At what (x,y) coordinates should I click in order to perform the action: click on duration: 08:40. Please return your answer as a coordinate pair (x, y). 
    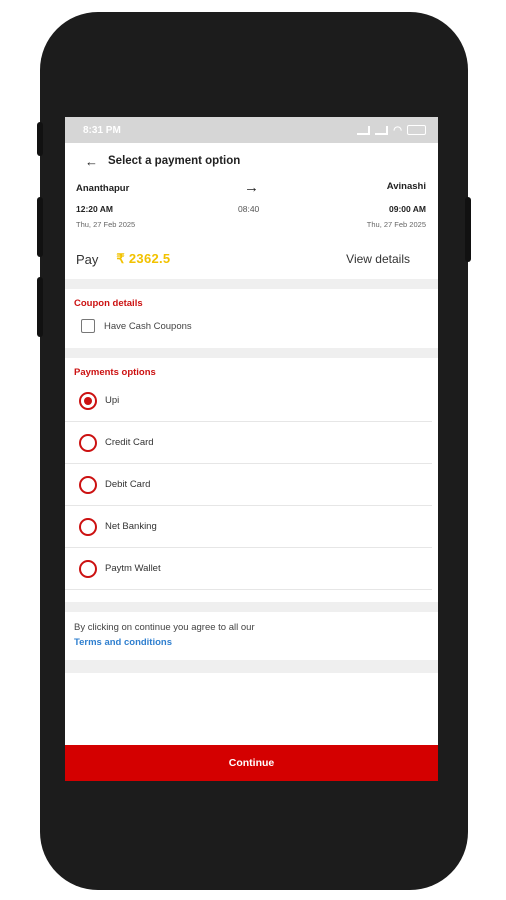
    Looking at the image, I should click on (249, 209).